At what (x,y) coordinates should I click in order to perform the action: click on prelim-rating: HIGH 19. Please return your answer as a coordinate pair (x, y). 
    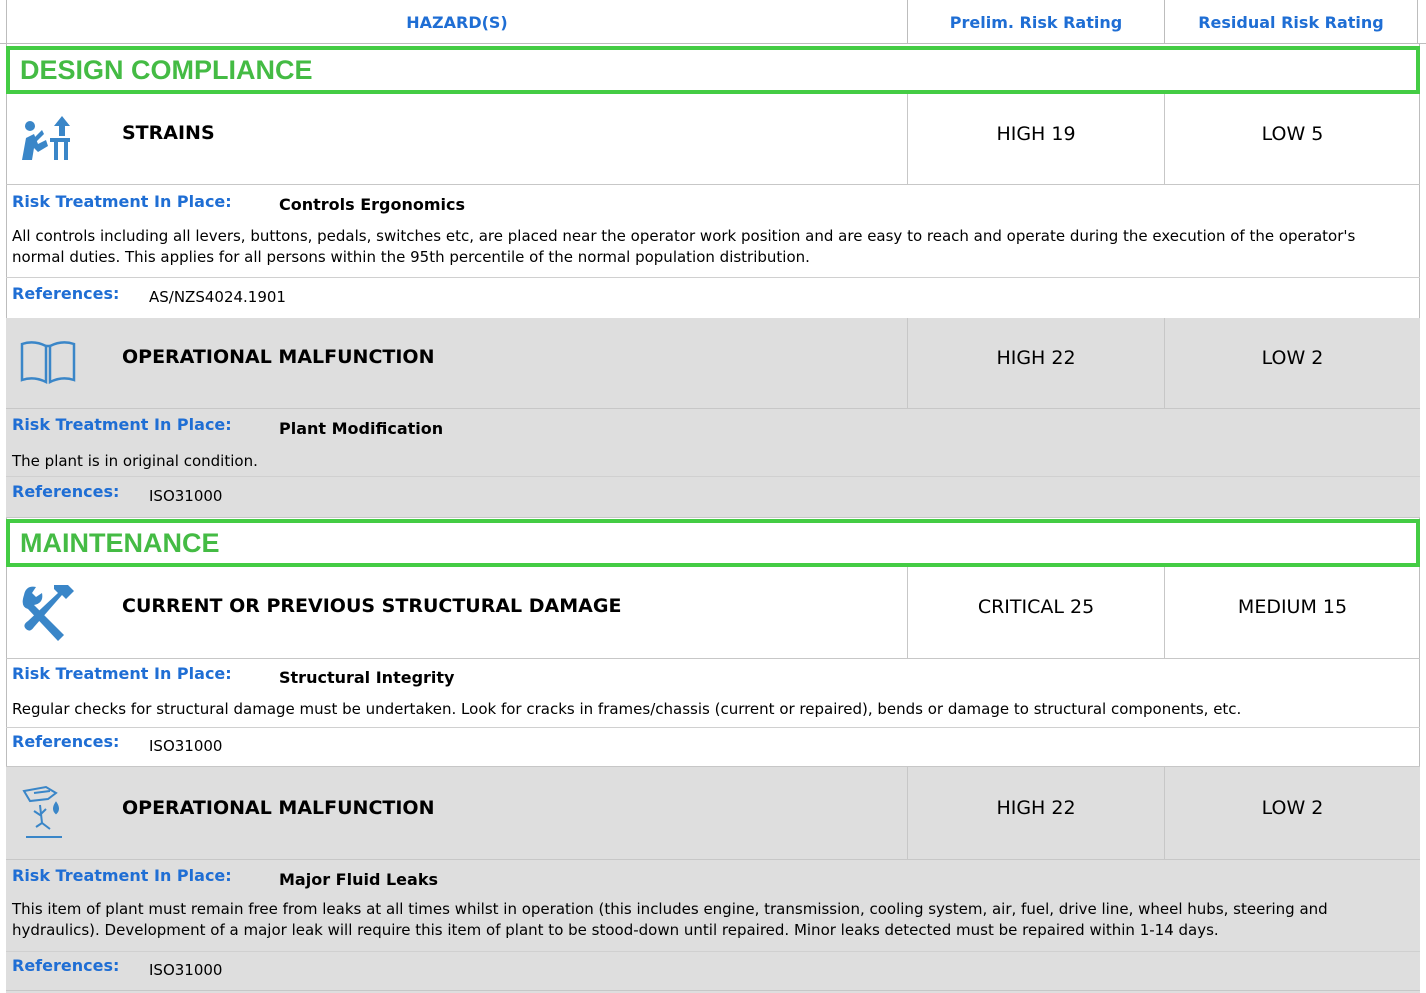
    Looking at the image, I should click on (1035, 139).